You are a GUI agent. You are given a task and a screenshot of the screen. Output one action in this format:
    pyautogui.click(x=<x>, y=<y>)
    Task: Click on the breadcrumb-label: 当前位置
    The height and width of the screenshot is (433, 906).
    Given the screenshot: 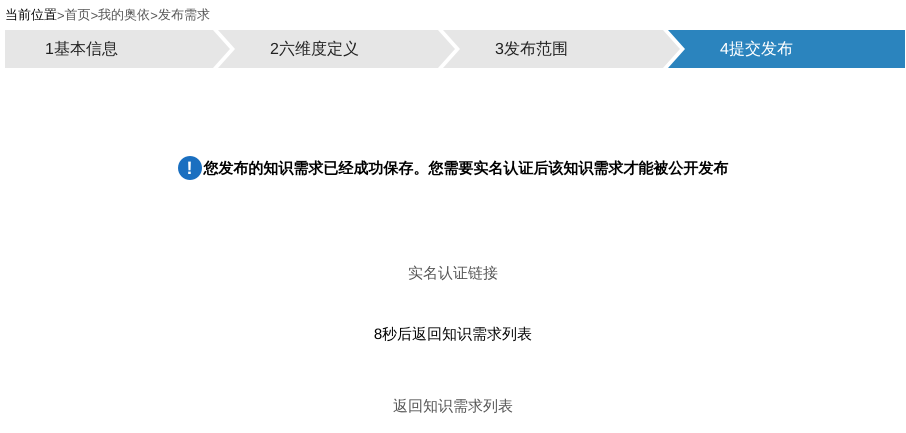 What is the action you would take?
    pyautogui.click(x=31, y=15)
    